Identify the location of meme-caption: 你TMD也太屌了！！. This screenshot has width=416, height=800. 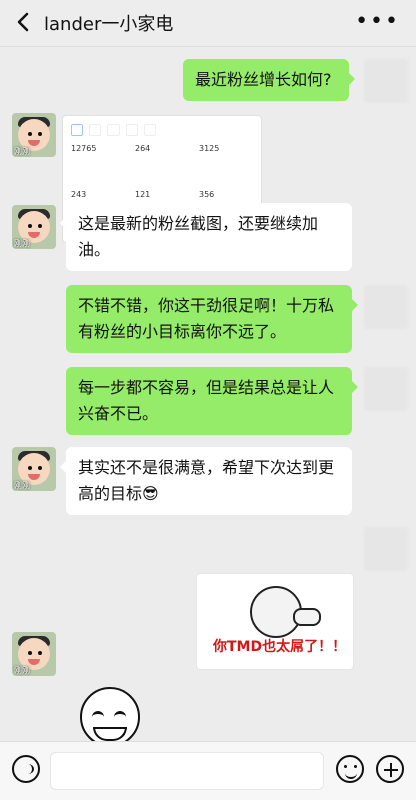
(280, 647).